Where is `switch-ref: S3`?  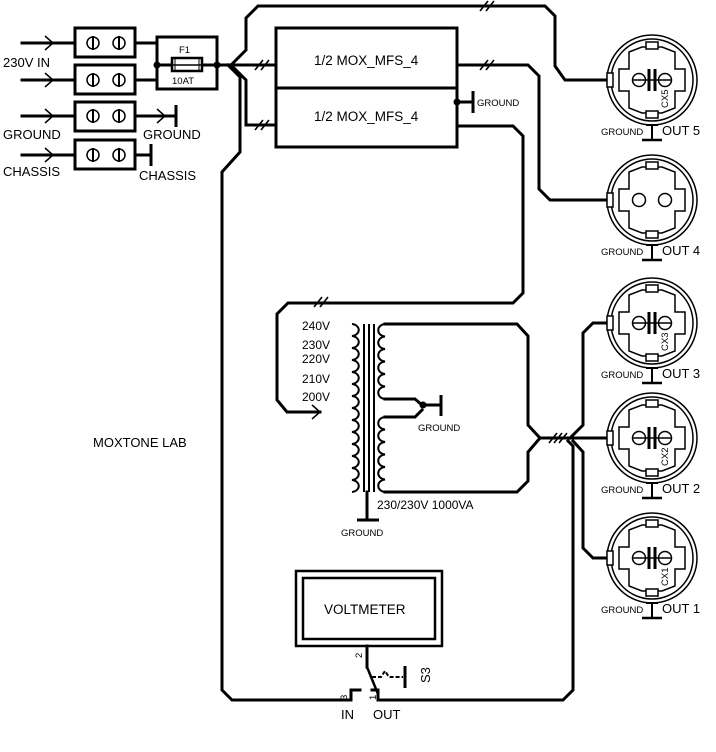
switch-ref: S3 is located at coordinates (425, 675).